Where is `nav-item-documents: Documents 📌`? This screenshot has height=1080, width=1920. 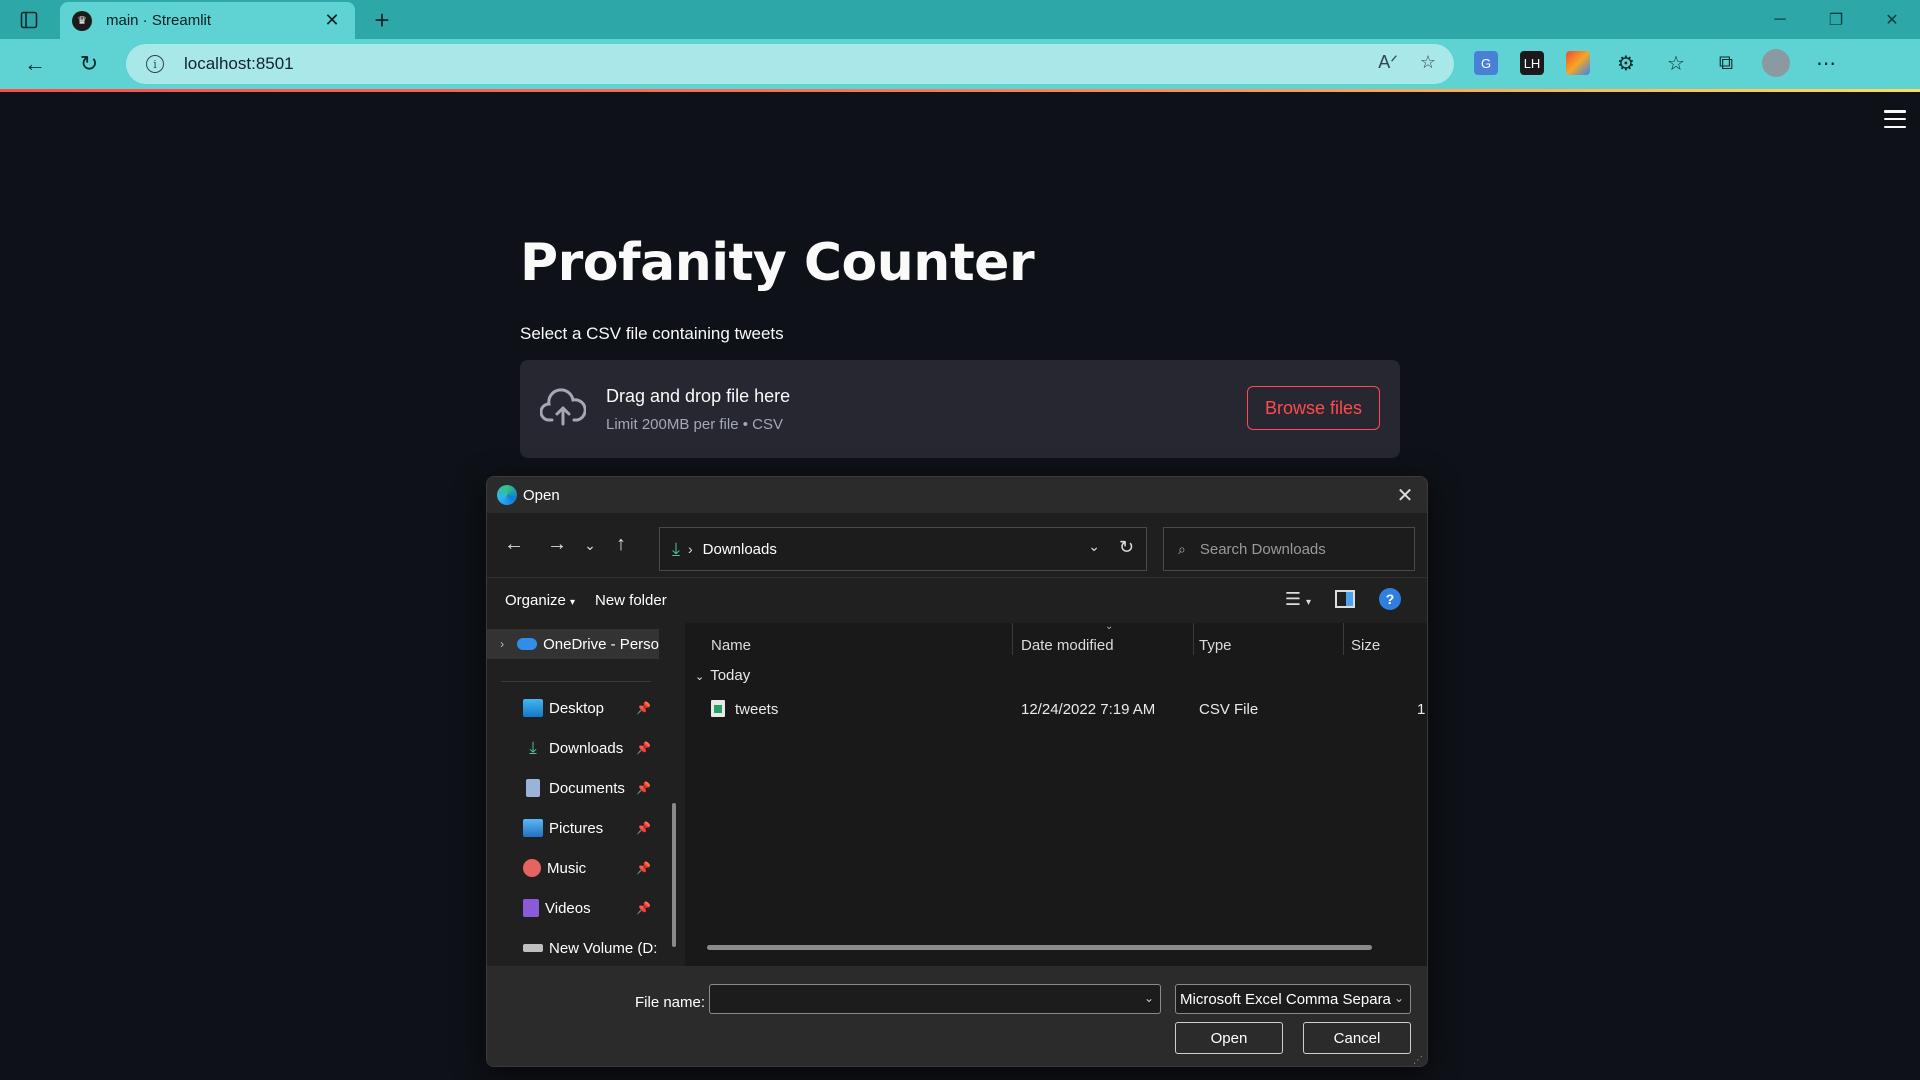 nav-item-documents: Documents 📌 is located at coordinates (573, 788).